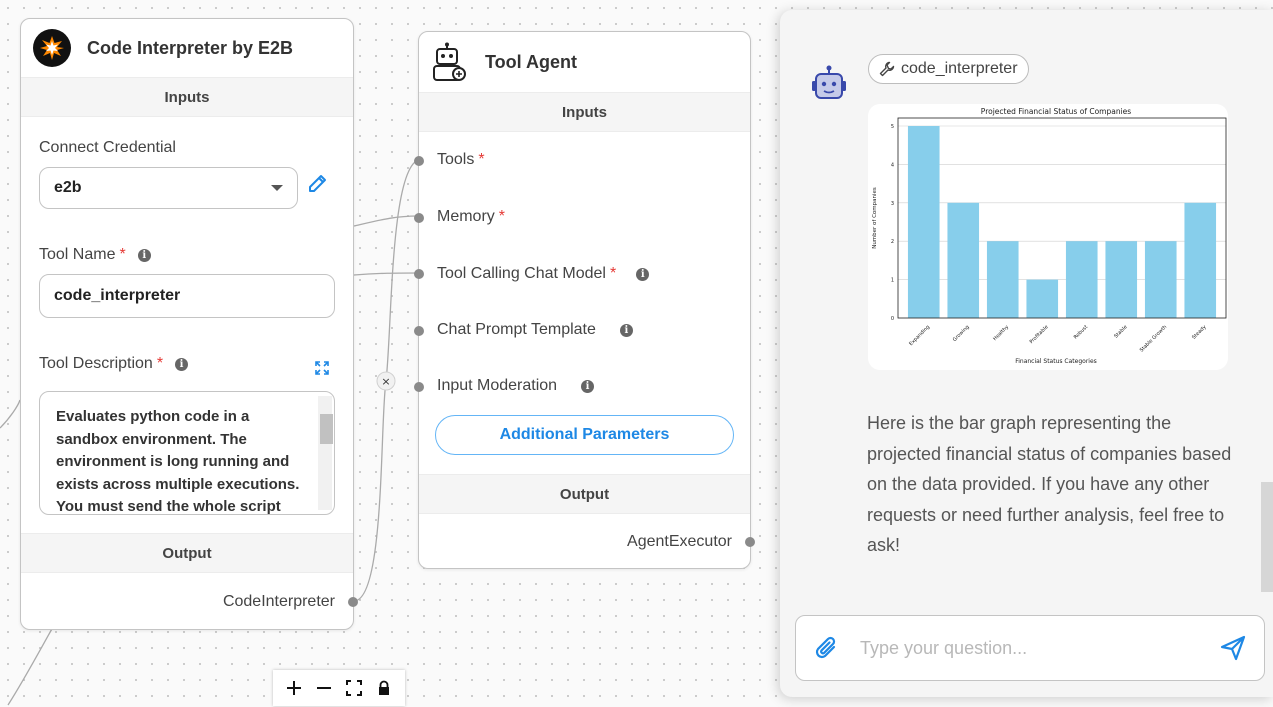  Describe the element at coordinates (52, 48) in the screenshot. I see `e2b-logo-icon` at that location.